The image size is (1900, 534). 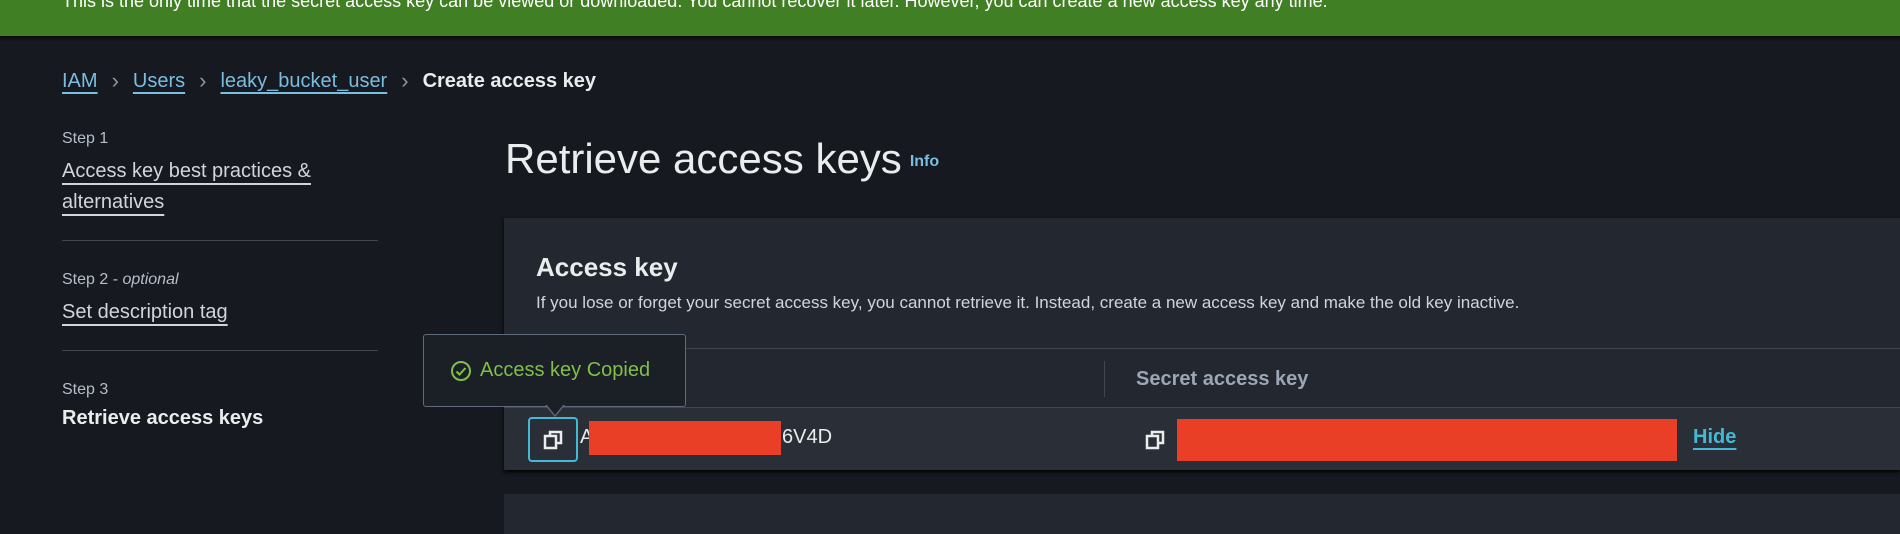 What do you see at coordinates (807, 437) in the screenshot?
I see `access-key-suffix: 6V4D` at bounding box center [807, 437].